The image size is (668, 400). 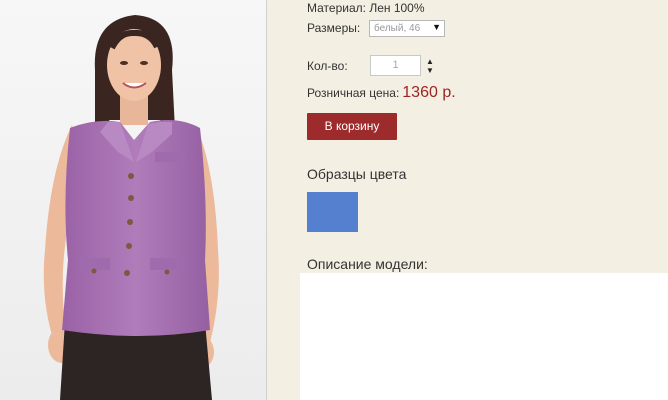 I want to click on size-select: белый, 46 ▼, so click(x=407, y=28).